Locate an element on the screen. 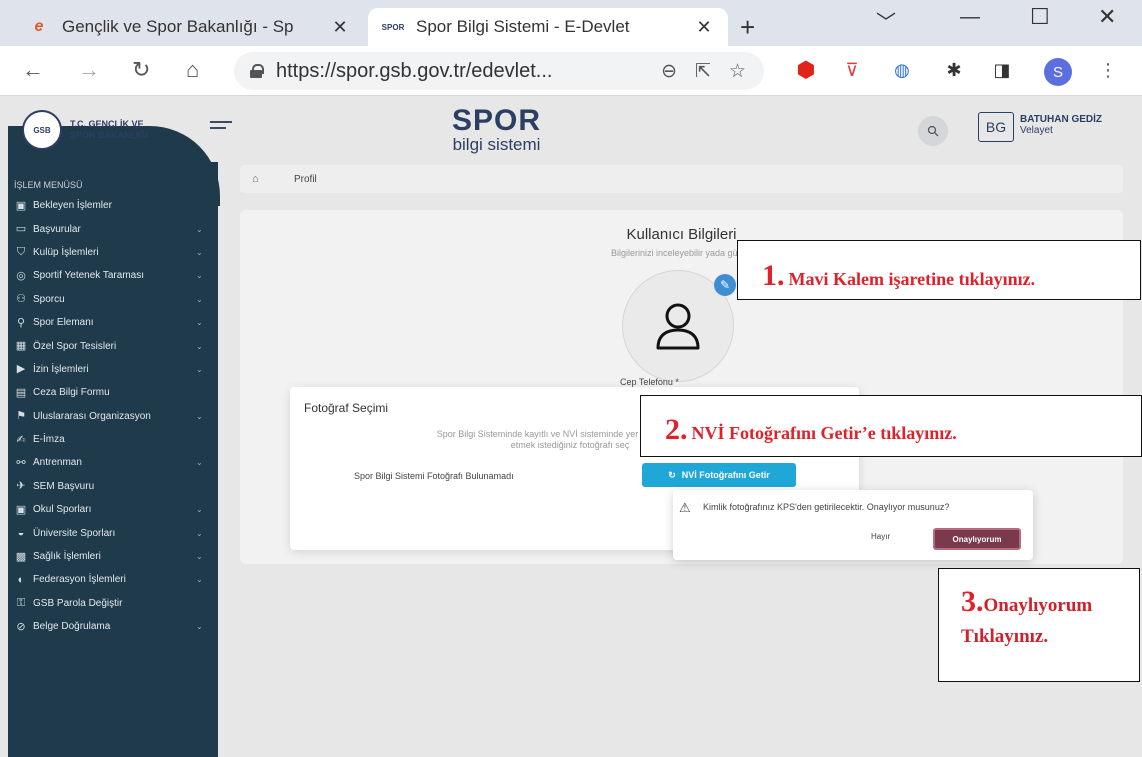 The image size is (1142, 757). graduation-icon: ◒ is located at coordinates (21, 533).